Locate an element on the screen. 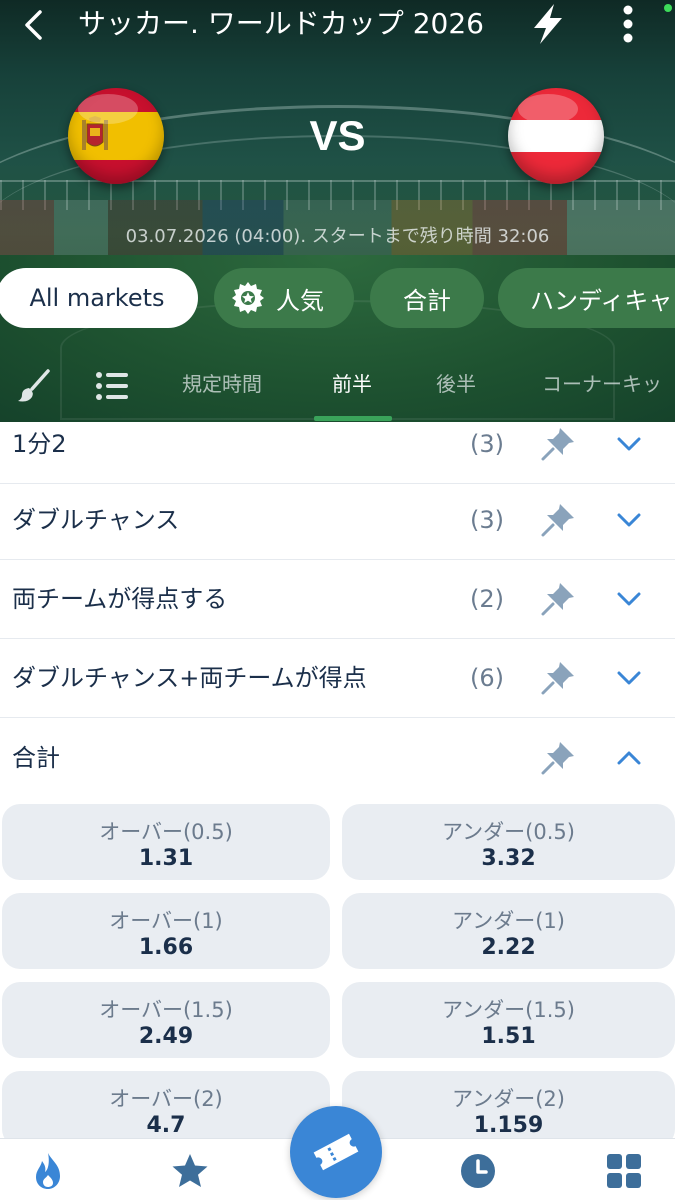 This screenshot has width=675, height=1200. odds-value: 1.51 is located at coordinates (508, 1036).